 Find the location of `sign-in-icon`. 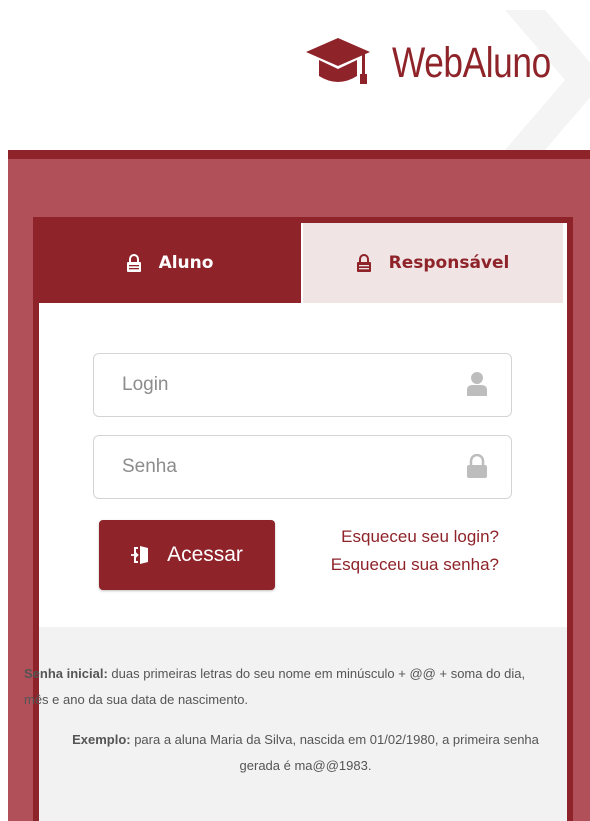

sign-in-icon is located at coordinates (140, 555).